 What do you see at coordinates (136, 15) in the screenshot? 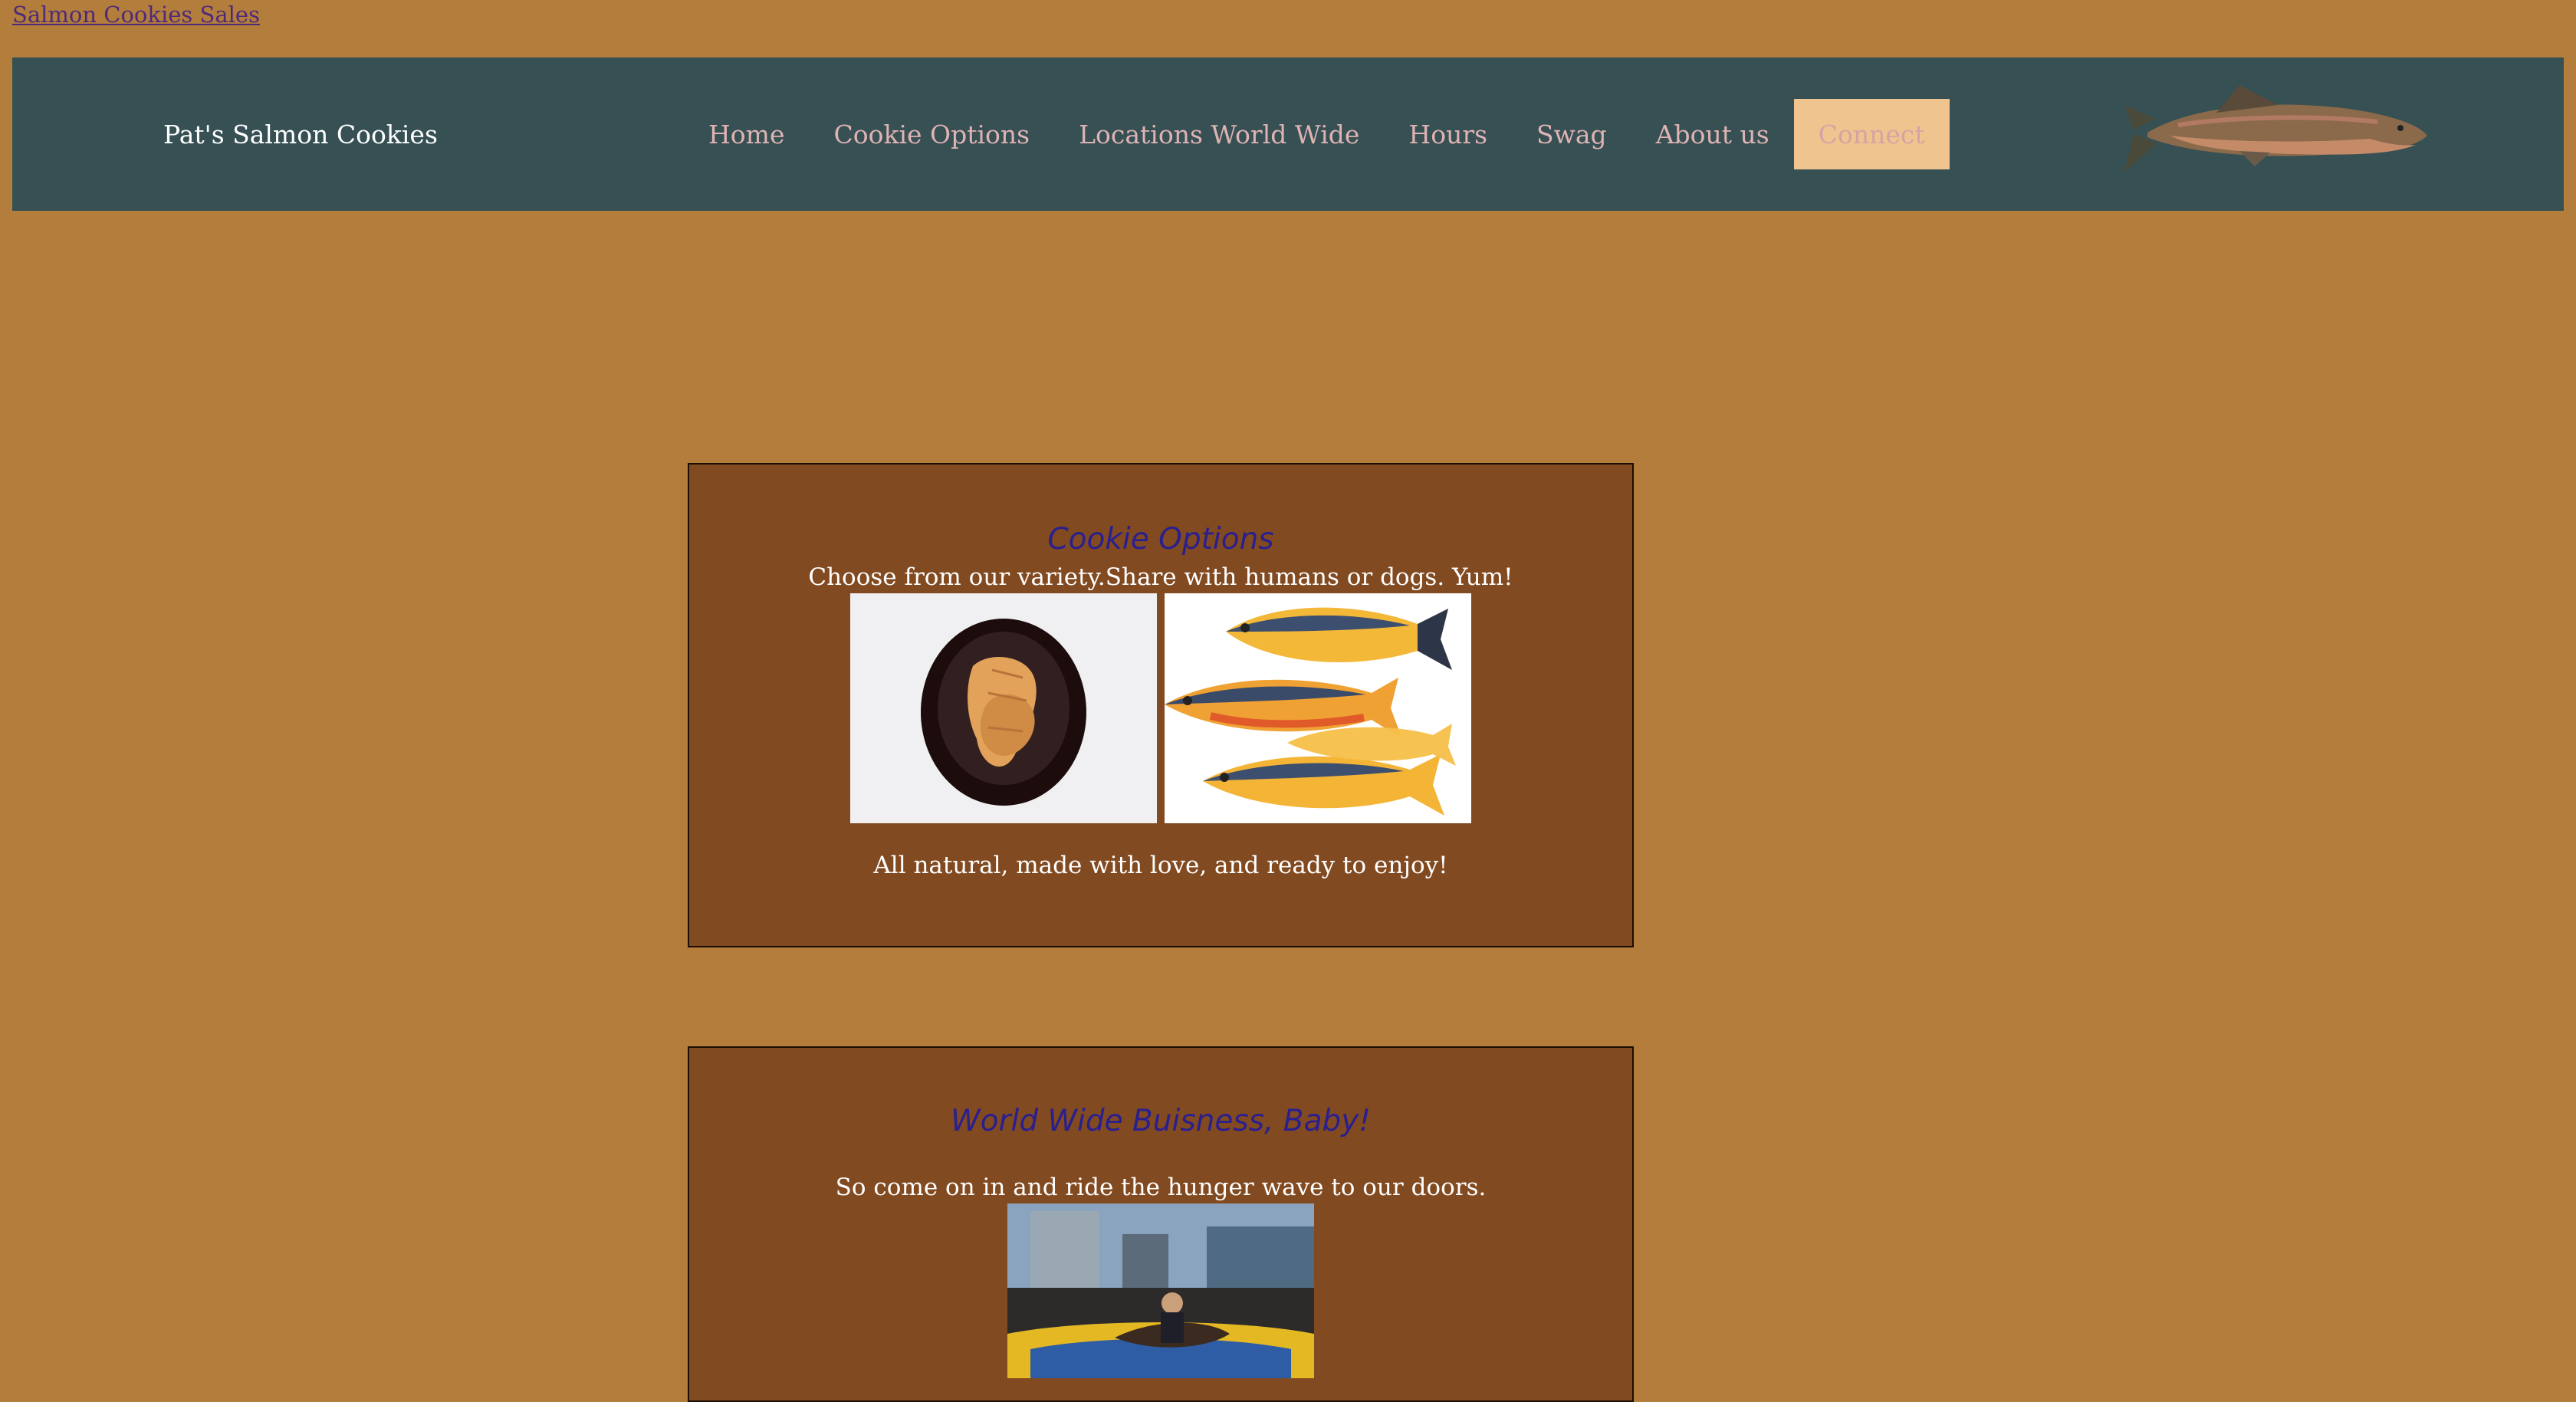
I see `salmon-cookies-sales-link: Salmon Cookies Sales` at bounding box center [136, 15].